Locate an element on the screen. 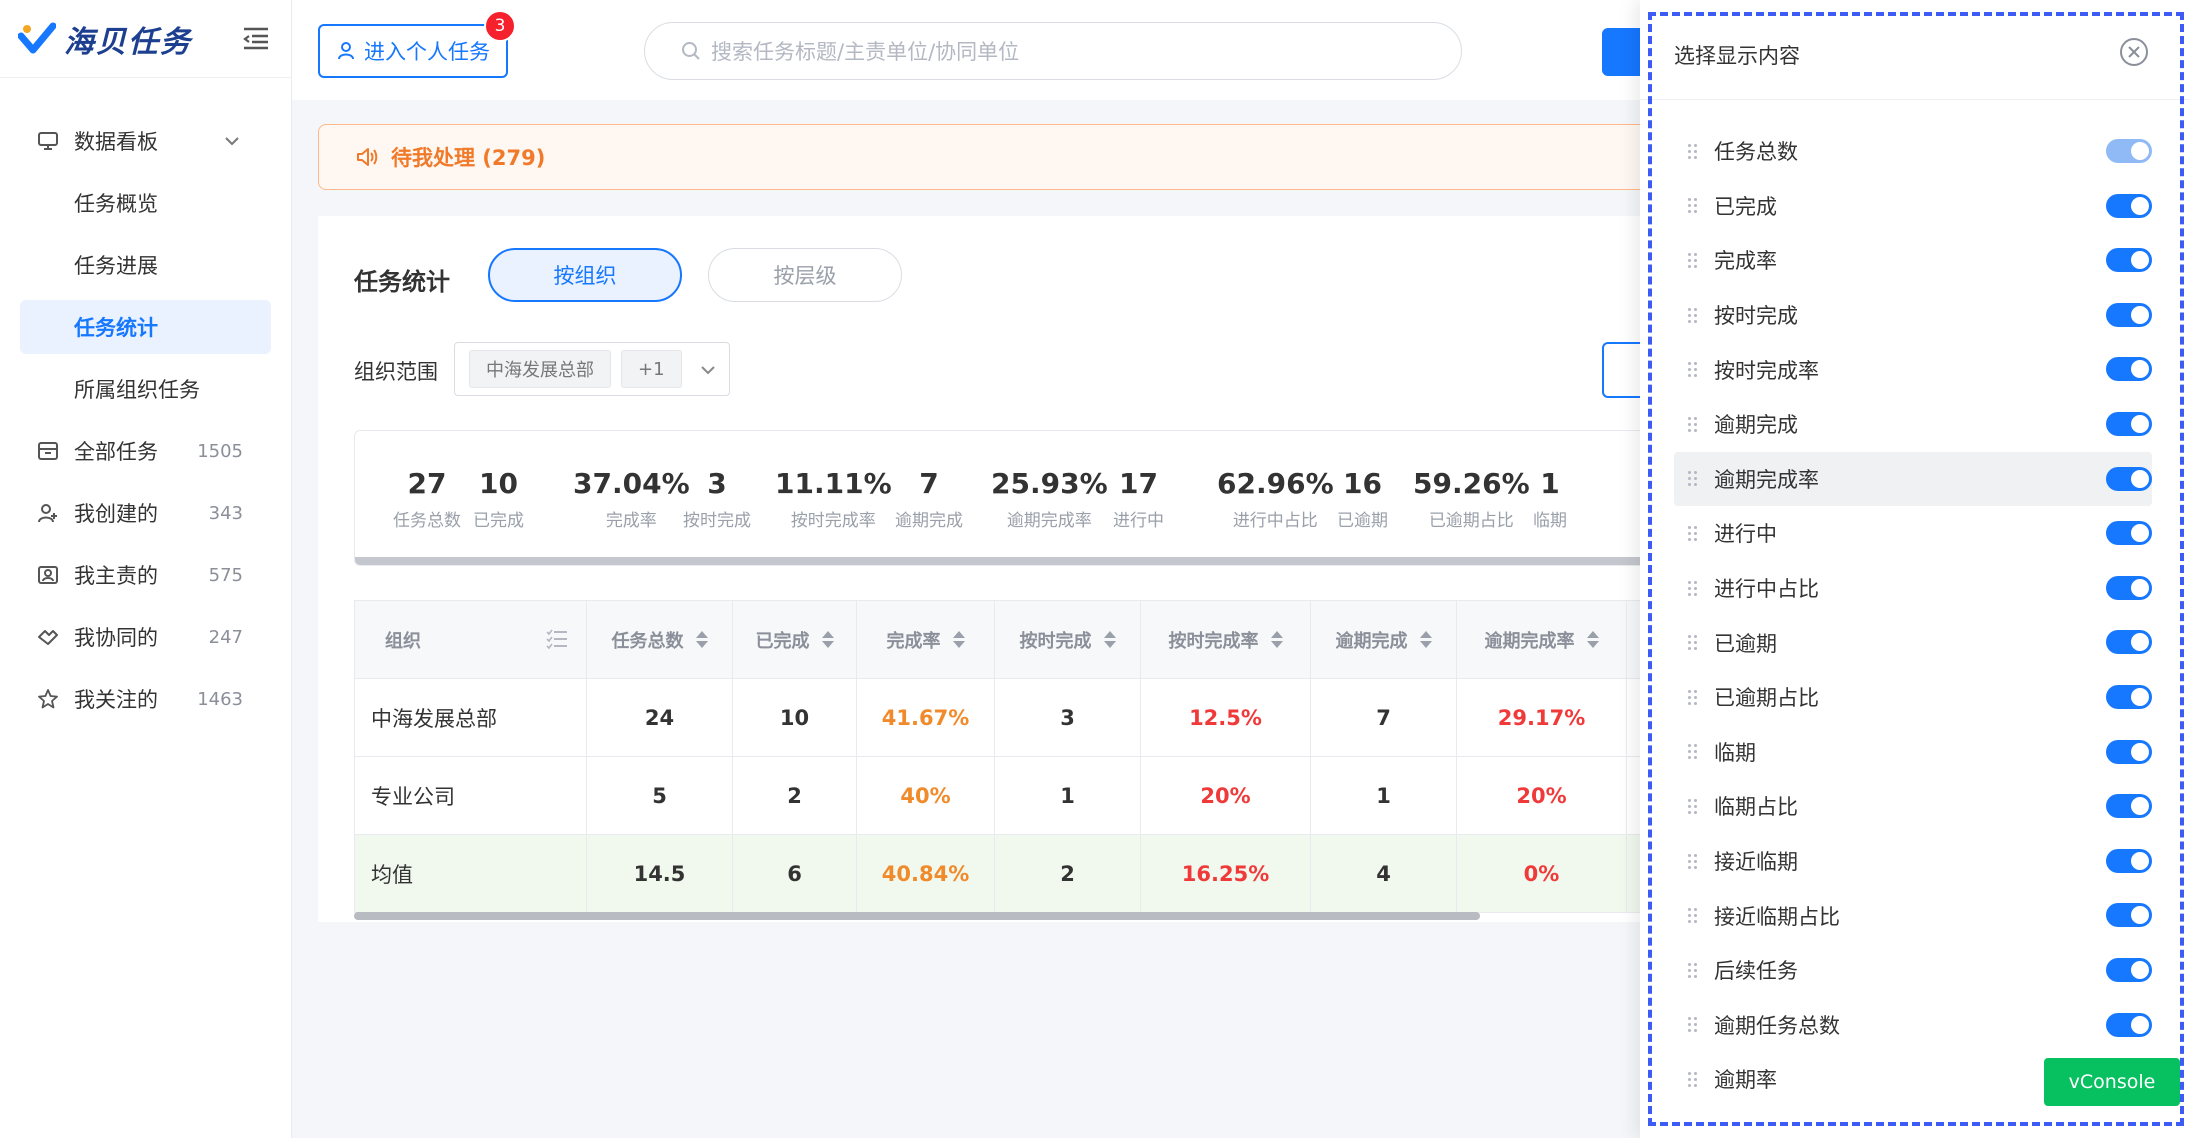  logo: 海贝任务 is located at coordinates (145, 39).